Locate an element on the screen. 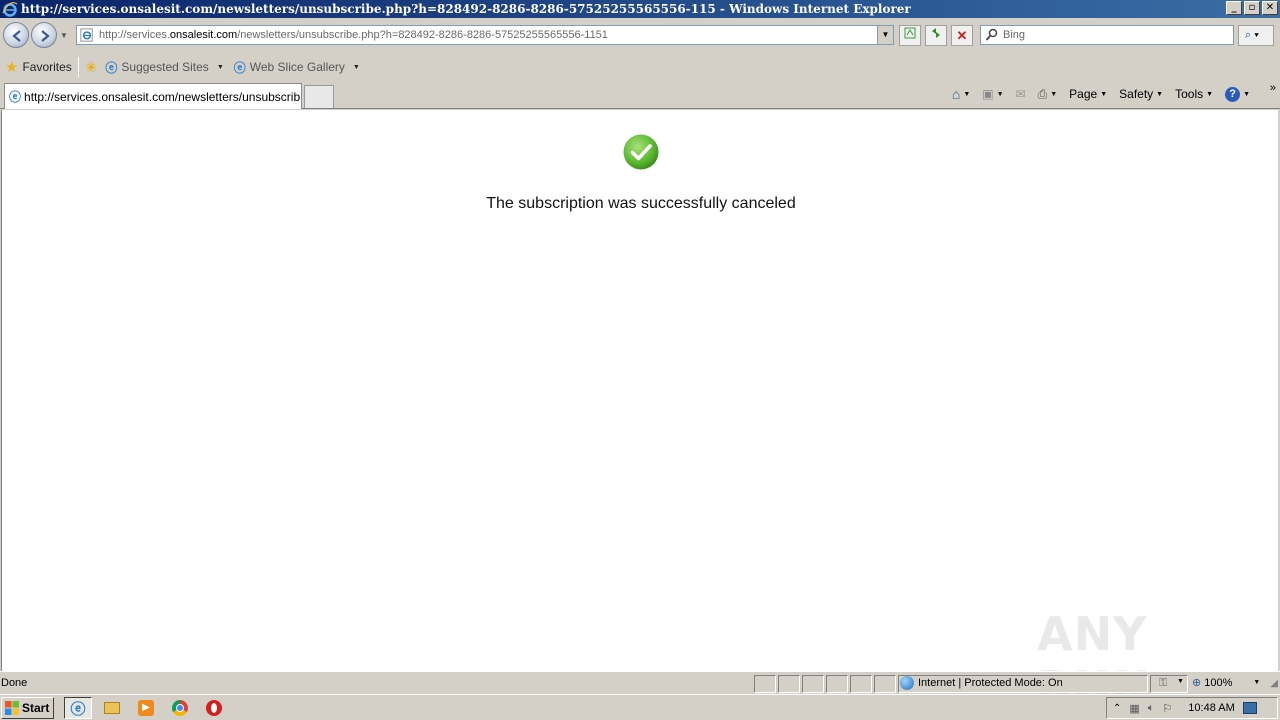 The height and width of the screenshot is (720, 1280). page-menu: Page ▼ is located at coordinates (1088, 94).